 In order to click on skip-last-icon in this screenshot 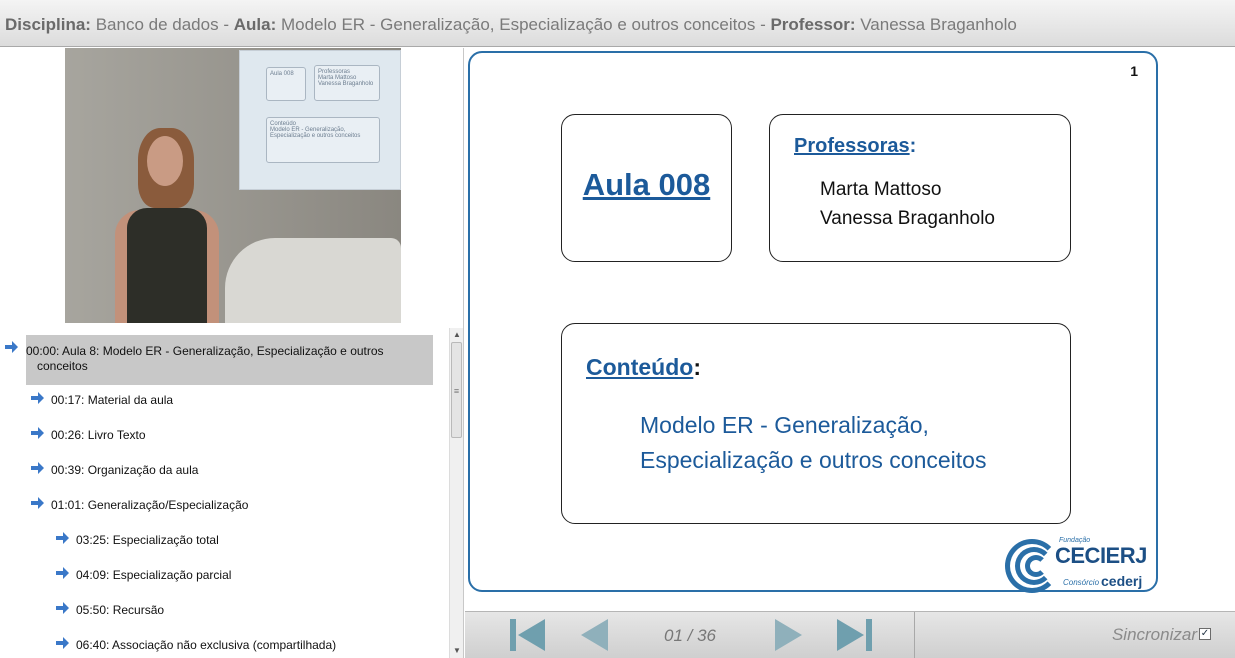, I will do `click(854, 635)`.